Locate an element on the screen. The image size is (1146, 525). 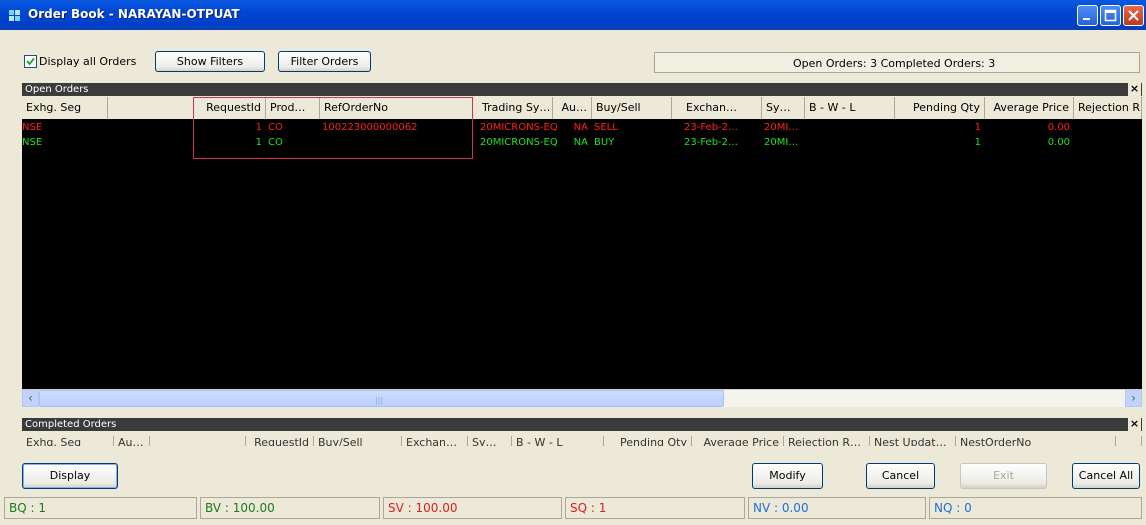
order-summary-box: Open Orders: 3 Completed Orders: 3 is located at coordinates (897, 62).